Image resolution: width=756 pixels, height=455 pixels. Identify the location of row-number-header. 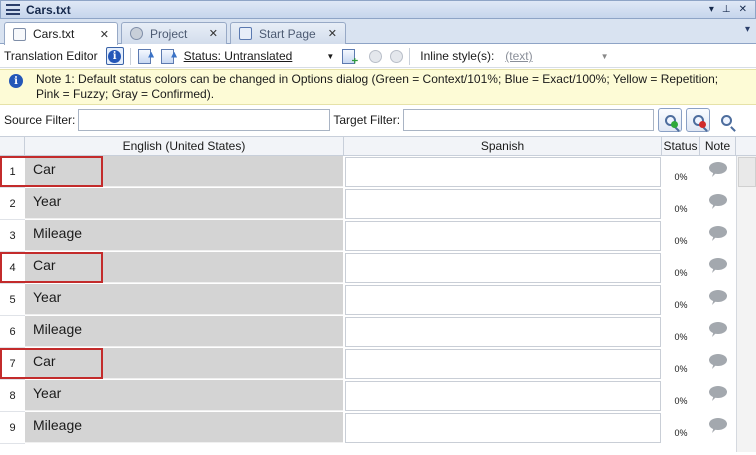
(12, 146).